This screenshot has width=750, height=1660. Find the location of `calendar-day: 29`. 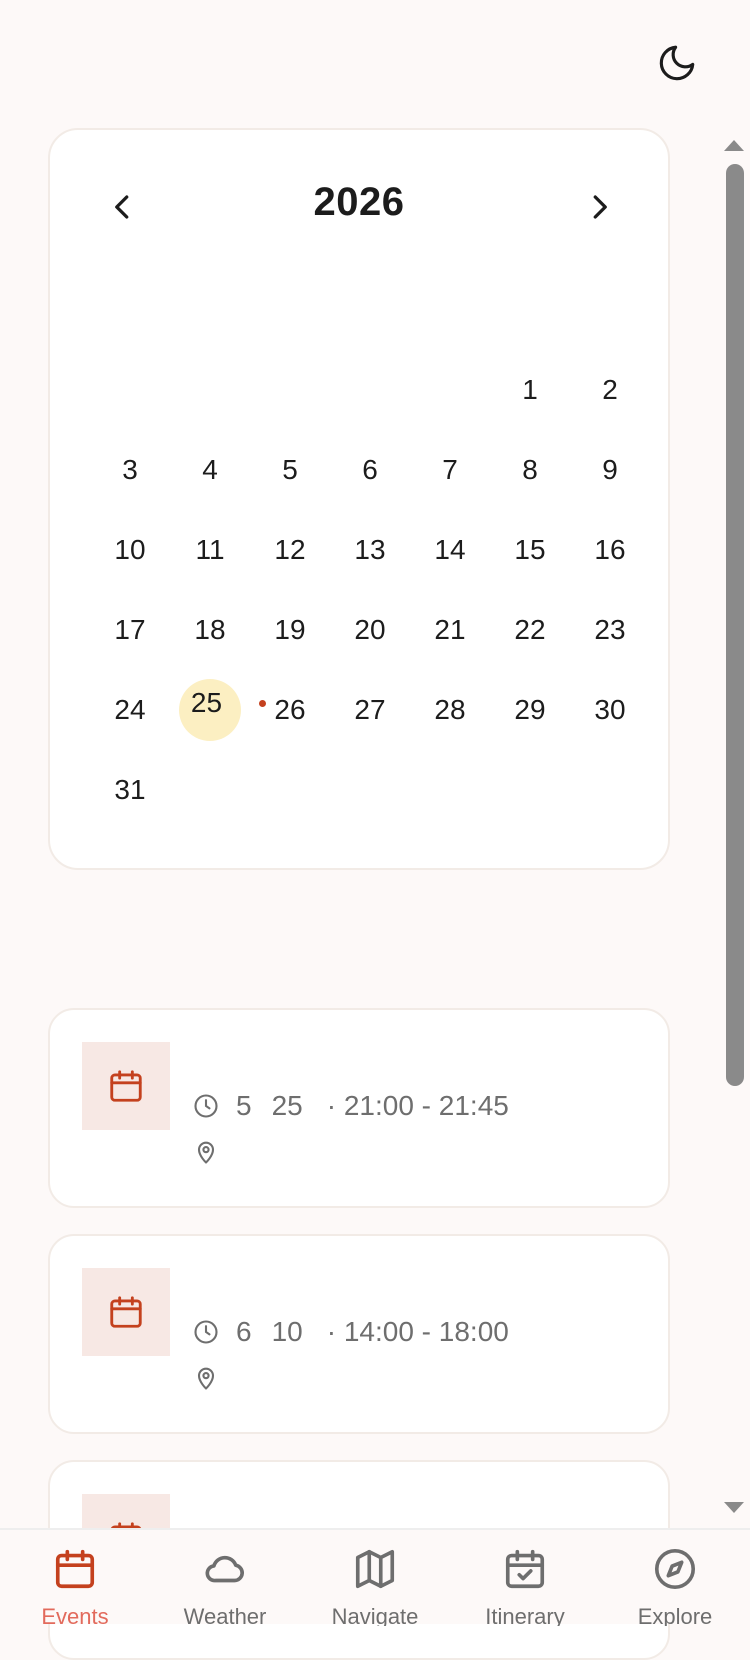

calendar-day: 29 is located at coordinates (530, 710).